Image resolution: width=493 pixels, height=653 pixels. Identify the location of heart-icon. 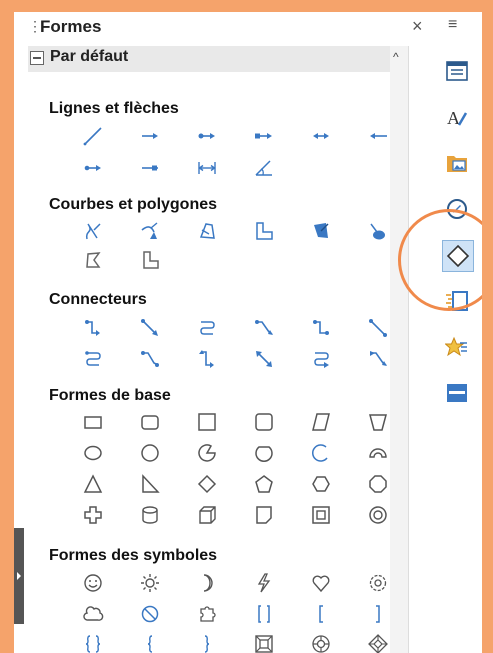
(321, 583).